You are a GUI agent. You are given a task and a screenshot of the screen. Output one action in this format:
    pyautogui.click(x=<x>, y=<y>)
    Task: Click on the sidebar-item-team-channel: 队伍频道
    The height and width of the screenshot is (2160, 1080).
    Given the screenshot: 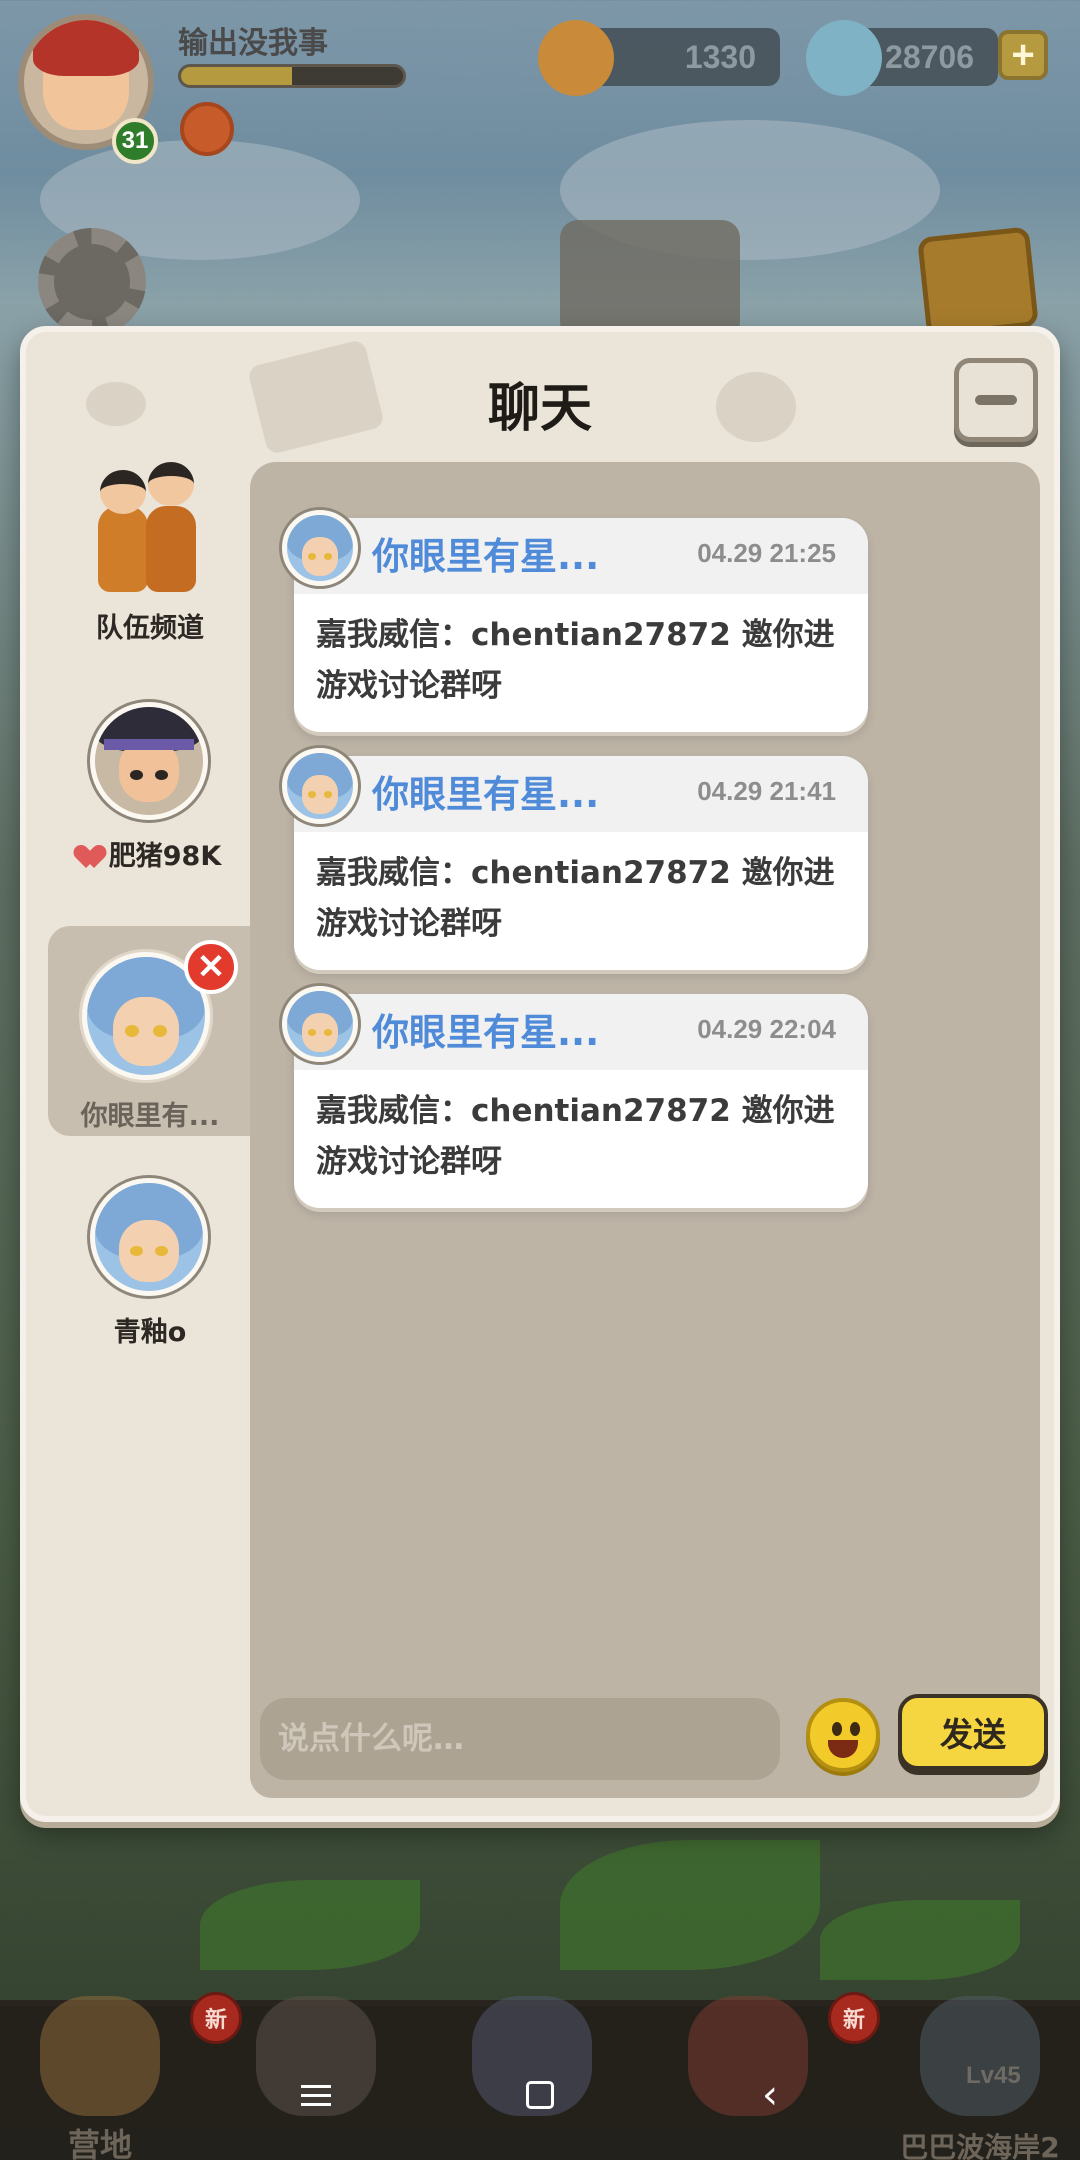 What is the action you would take?
    pyautogui.click(x=150, y=570)
    